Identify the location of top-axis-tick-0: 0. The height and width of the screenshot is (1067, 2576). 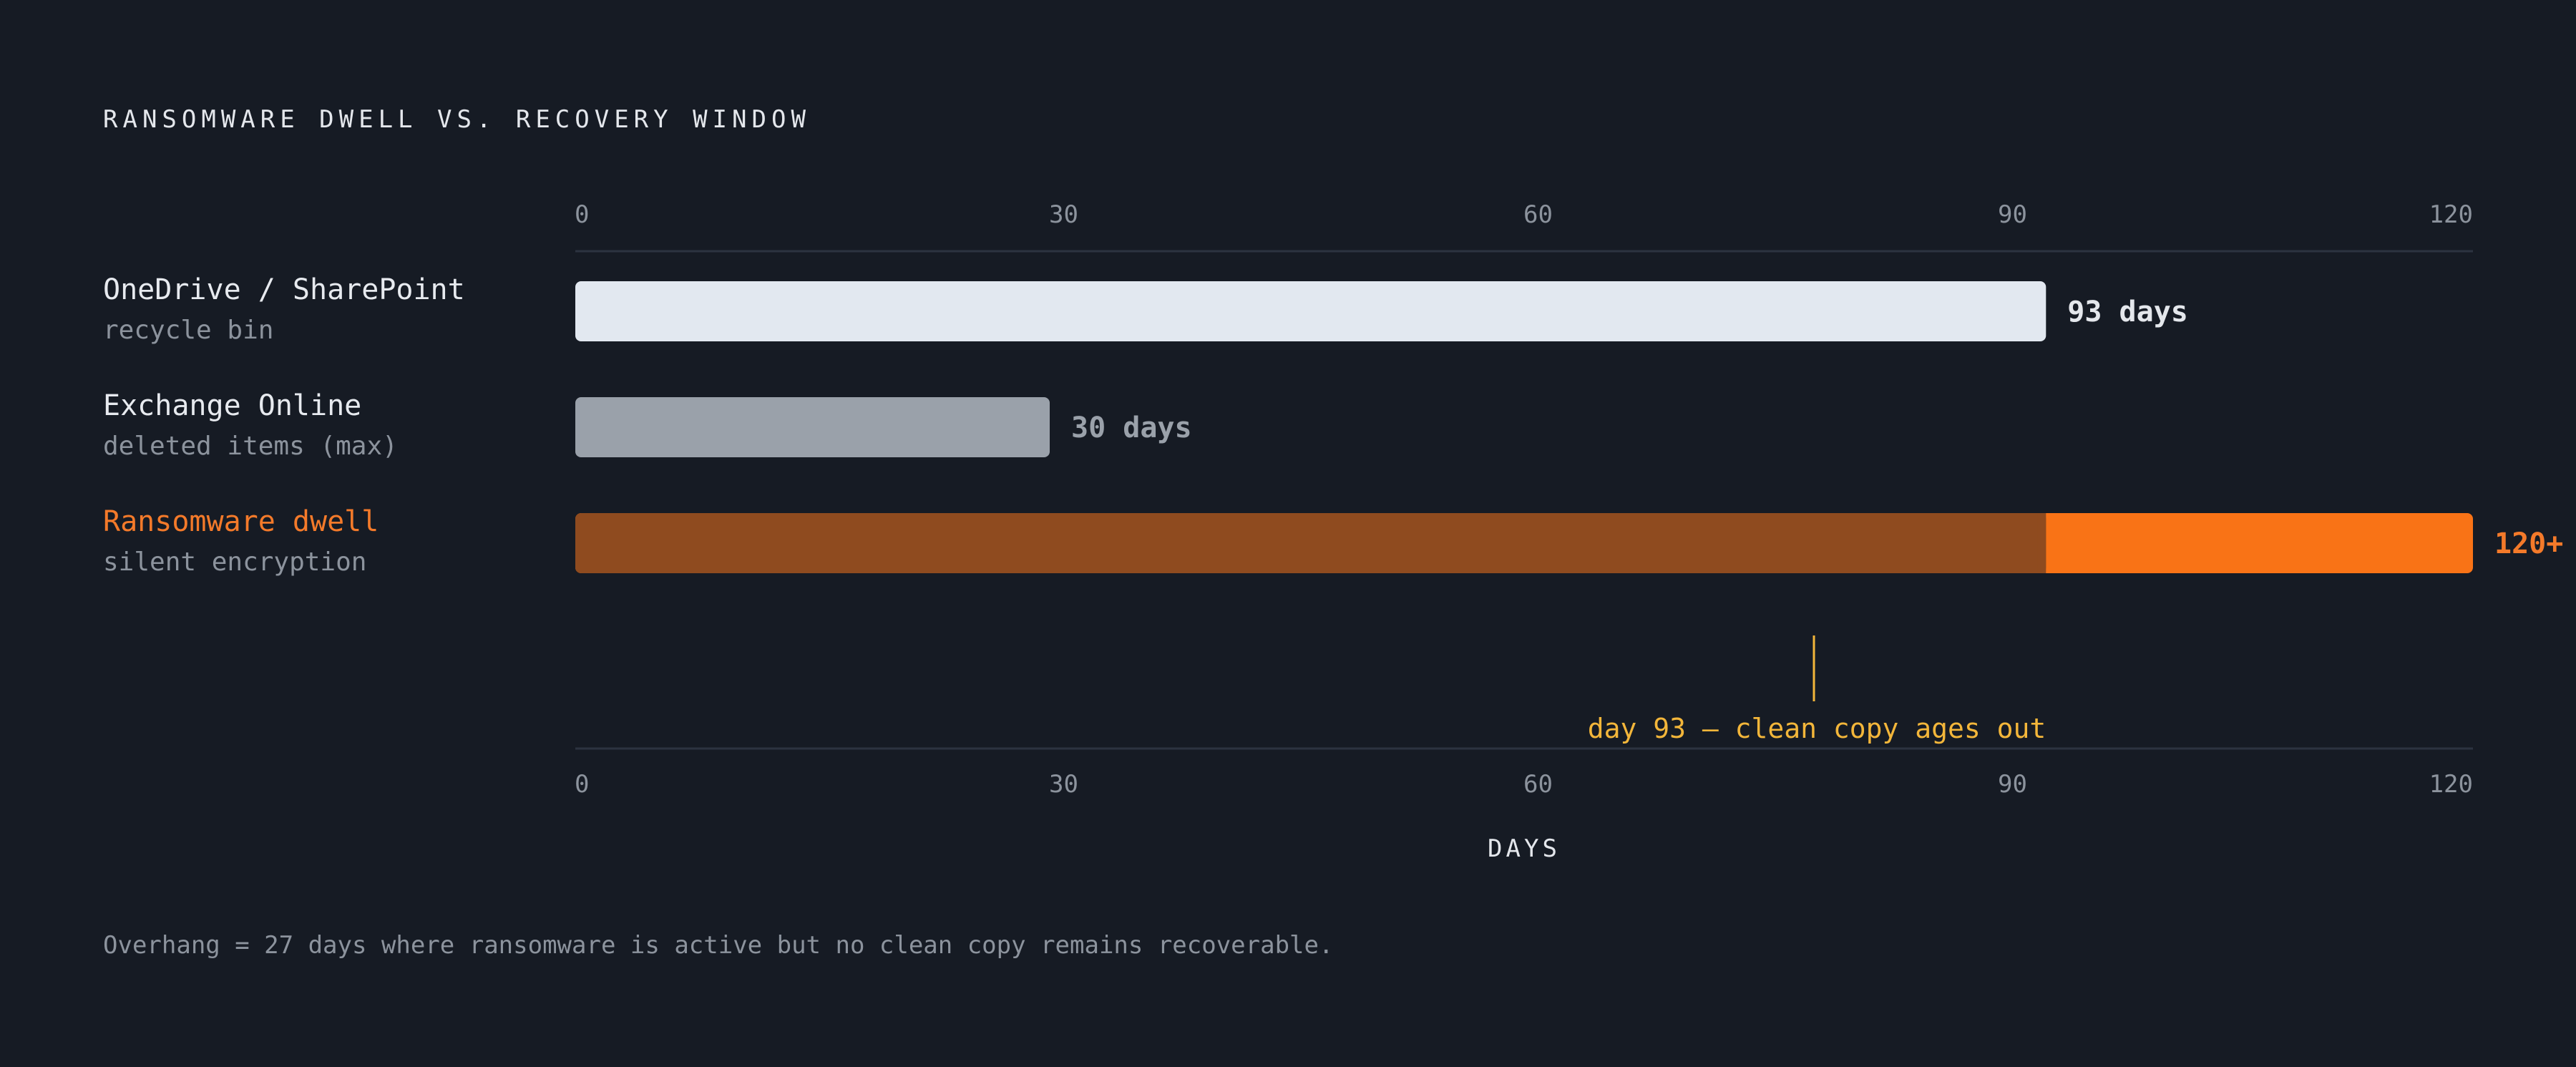
(582, 214).